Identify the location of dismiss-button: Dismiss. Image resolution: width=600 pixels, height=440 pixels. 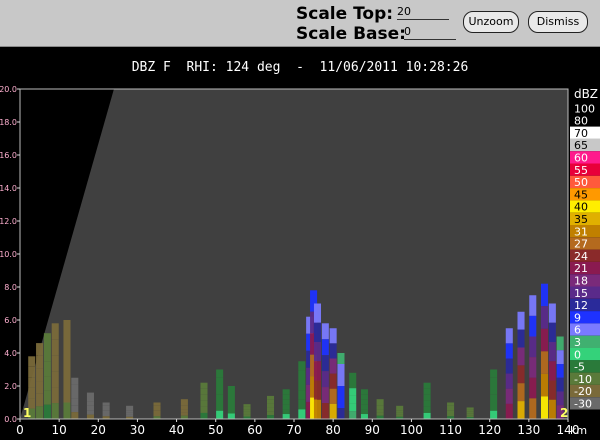
(558, 22).